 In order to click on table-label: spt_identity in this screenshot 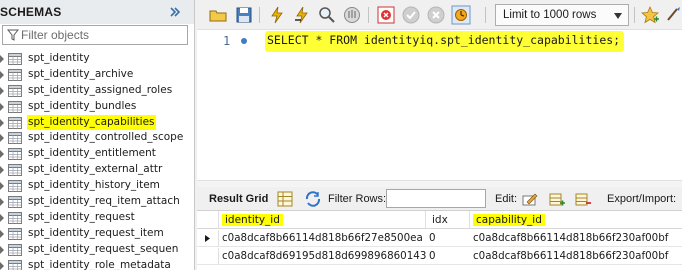, I will do `click(59, 58)`.